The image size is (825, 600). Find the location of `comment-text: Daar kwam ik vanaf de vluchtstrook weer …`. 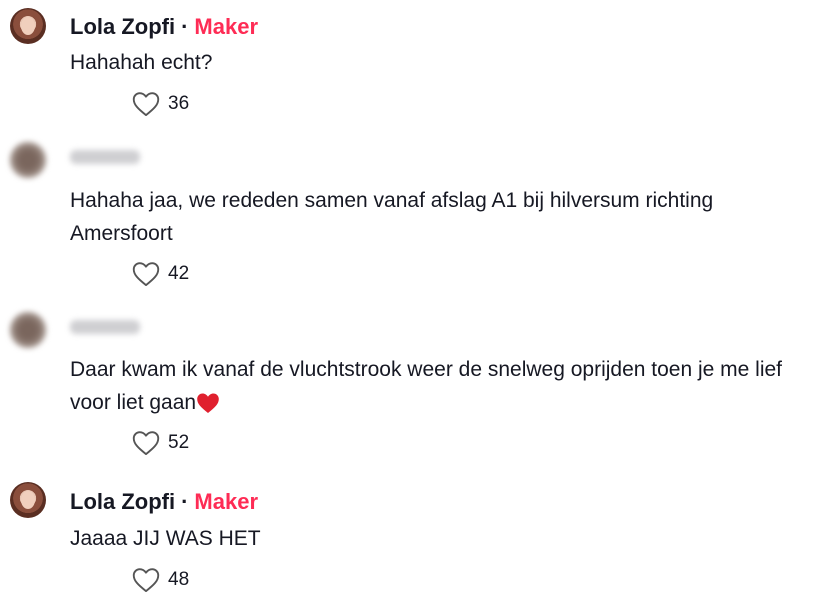

comment-text: Daar kwam ik vanaf de vluchtstrook weer … is located at coordinates (442, 386).